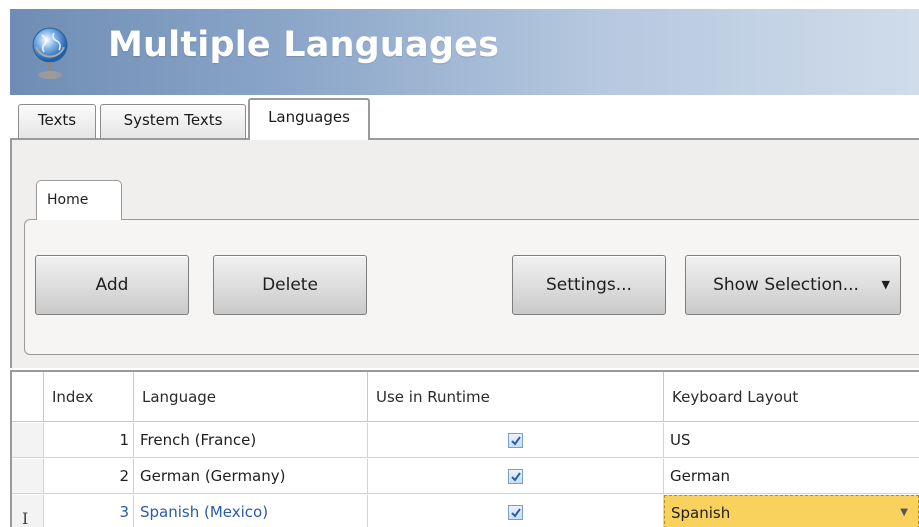  I want to click on main-tabstrip: Texts System Texts Languages, so click(464, 117).